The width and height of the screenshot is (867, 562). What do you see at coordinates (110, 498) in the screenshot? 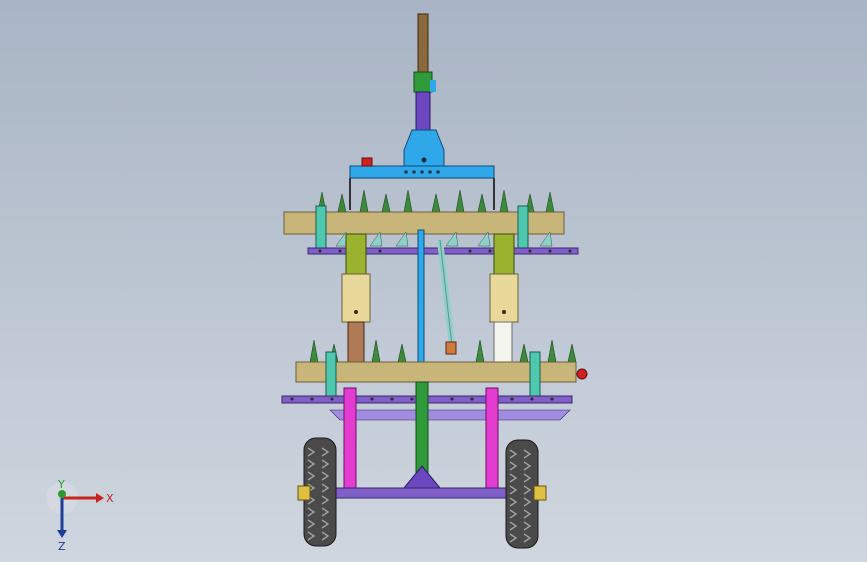
I see `x-axis-label: X` at bounding box center [110, 498].